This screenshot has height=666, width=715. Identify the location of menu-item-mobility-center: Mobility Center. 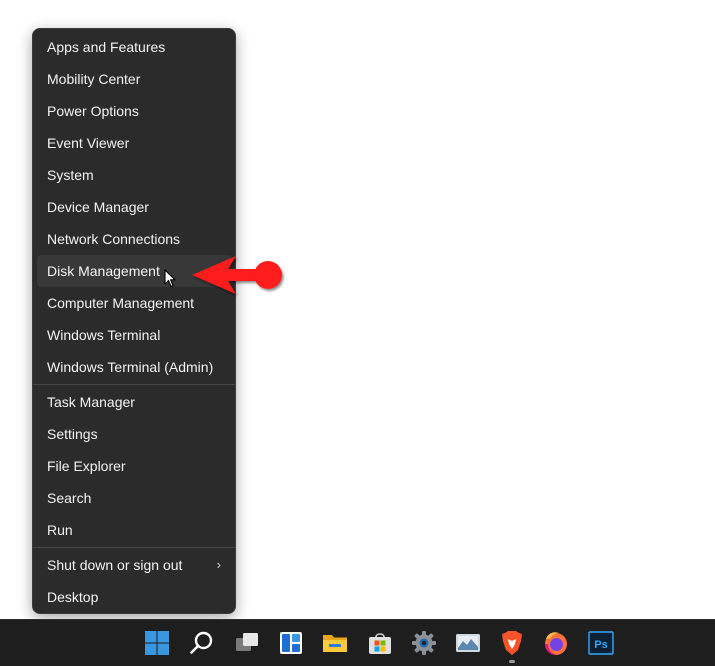
(134, 79).